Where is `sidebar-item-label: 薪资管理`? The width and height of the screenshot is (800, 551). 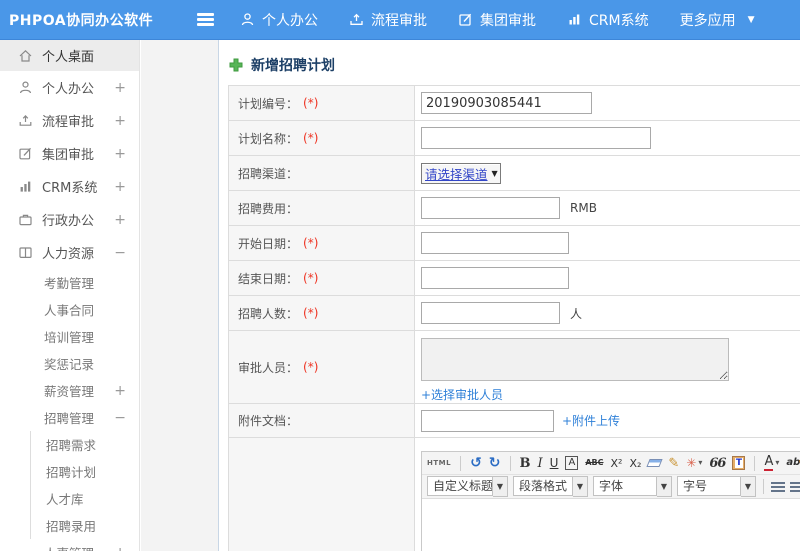 sidebar-item-label: 薪资管理 is located at coordinates (69, 391).